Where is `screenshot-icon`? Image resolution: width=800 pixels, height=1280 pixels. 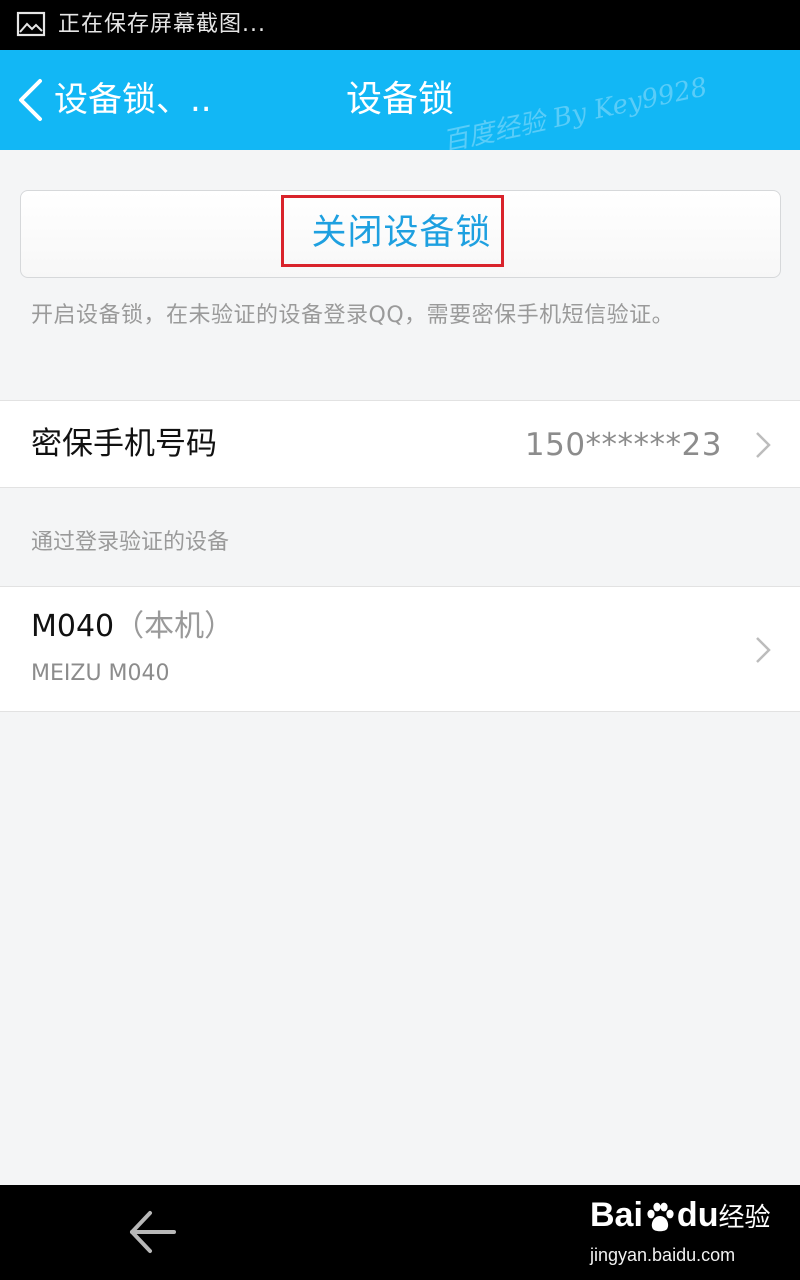
screenshot-icon is located at coordinates (31, 24).